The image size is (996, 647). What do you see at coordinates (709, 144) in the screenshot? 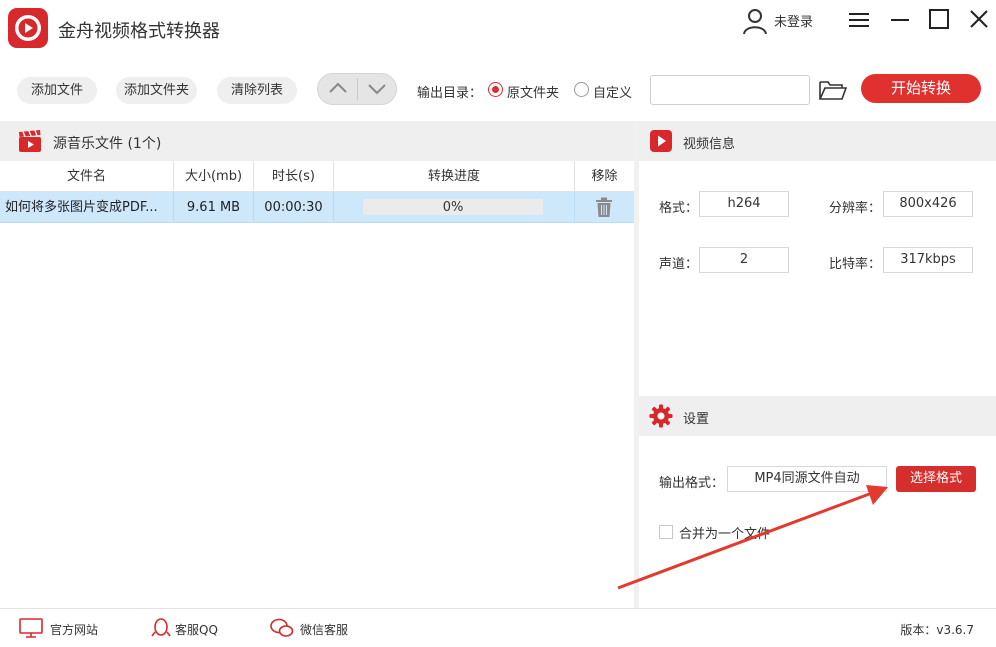
I see `video-info-title: 视频信息` at bounding box center [709, 144].